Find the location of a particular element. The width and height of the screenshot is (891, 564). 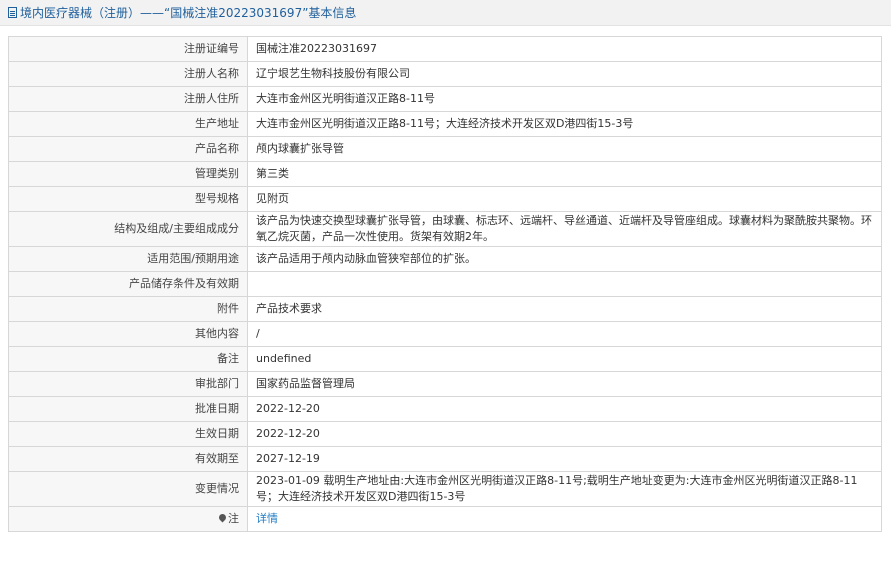

row-label: 结构及组成/主要组成成分 is located at coordinates (128, 229).